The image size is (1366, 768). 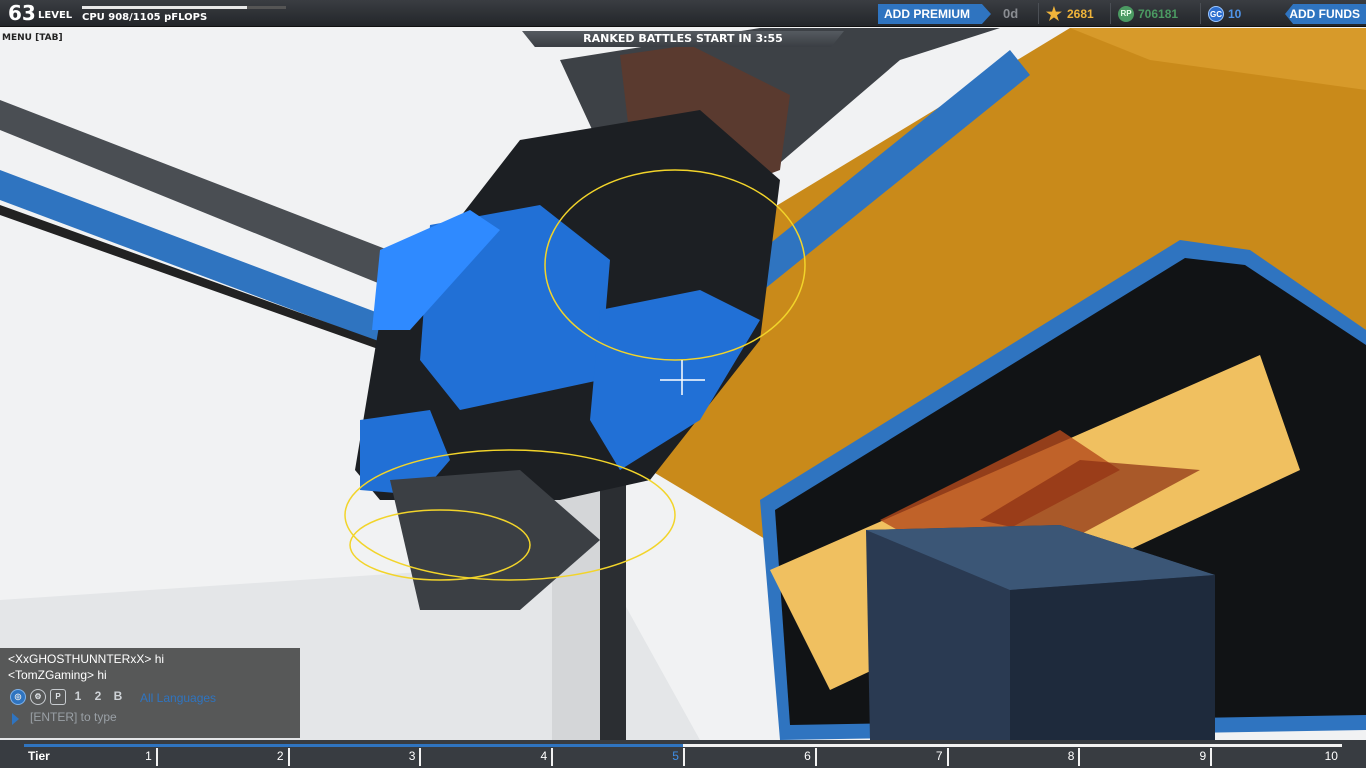 I want to click on tier-cell: 4, so click(x=485, y=757).